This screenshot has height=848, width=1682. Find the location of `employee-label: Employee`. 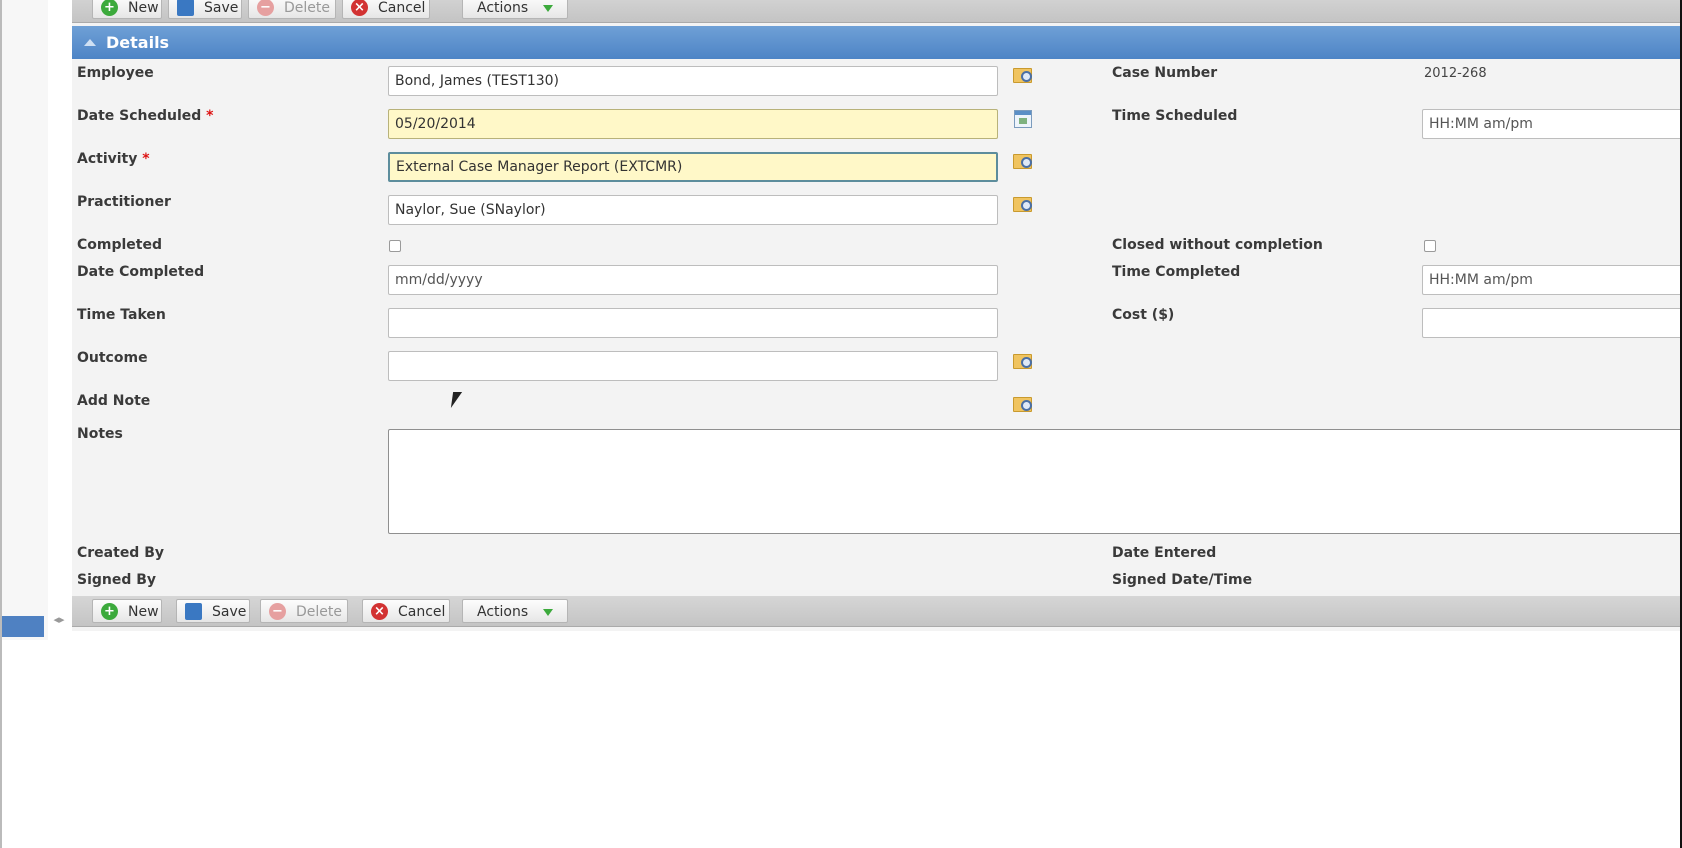

employee-label: Employee is located at coordinates (115, 73).